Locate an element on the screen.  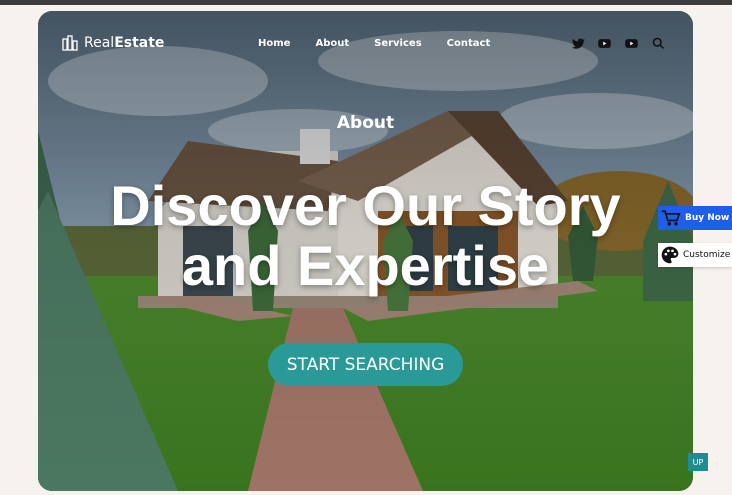
headline-line-1: Discover Our Story is located at coordinates (365, 205).